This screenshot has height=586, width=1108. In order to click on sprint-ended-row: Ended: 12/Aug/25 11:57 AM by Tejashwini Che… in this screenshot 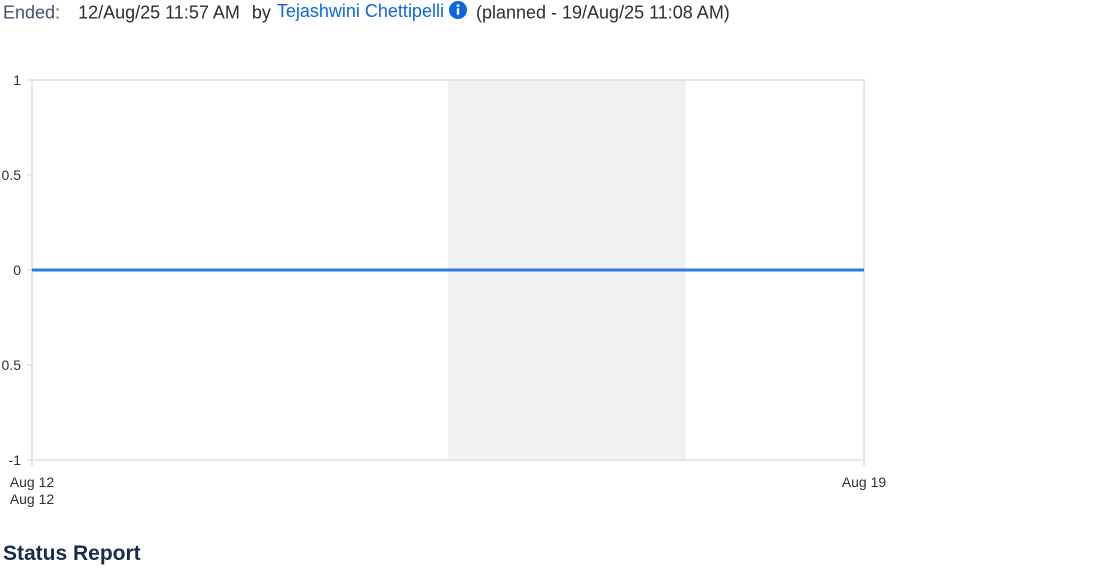, I will do `click(366, 11)`.